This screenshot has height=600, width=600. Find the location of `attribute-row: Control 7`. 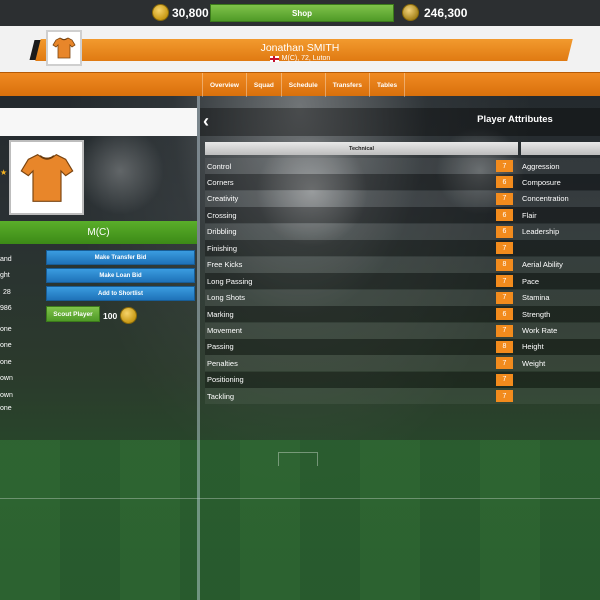

attribute-row: Control 7 is located at coordinates (361, 166).